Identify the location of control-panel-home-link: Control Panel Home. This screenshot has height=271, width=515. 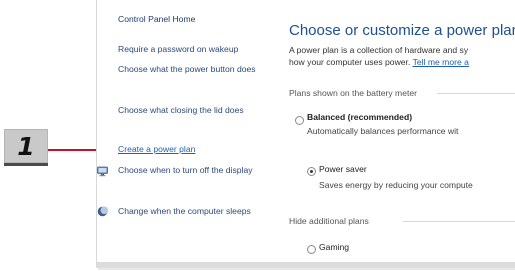
(156, 20).